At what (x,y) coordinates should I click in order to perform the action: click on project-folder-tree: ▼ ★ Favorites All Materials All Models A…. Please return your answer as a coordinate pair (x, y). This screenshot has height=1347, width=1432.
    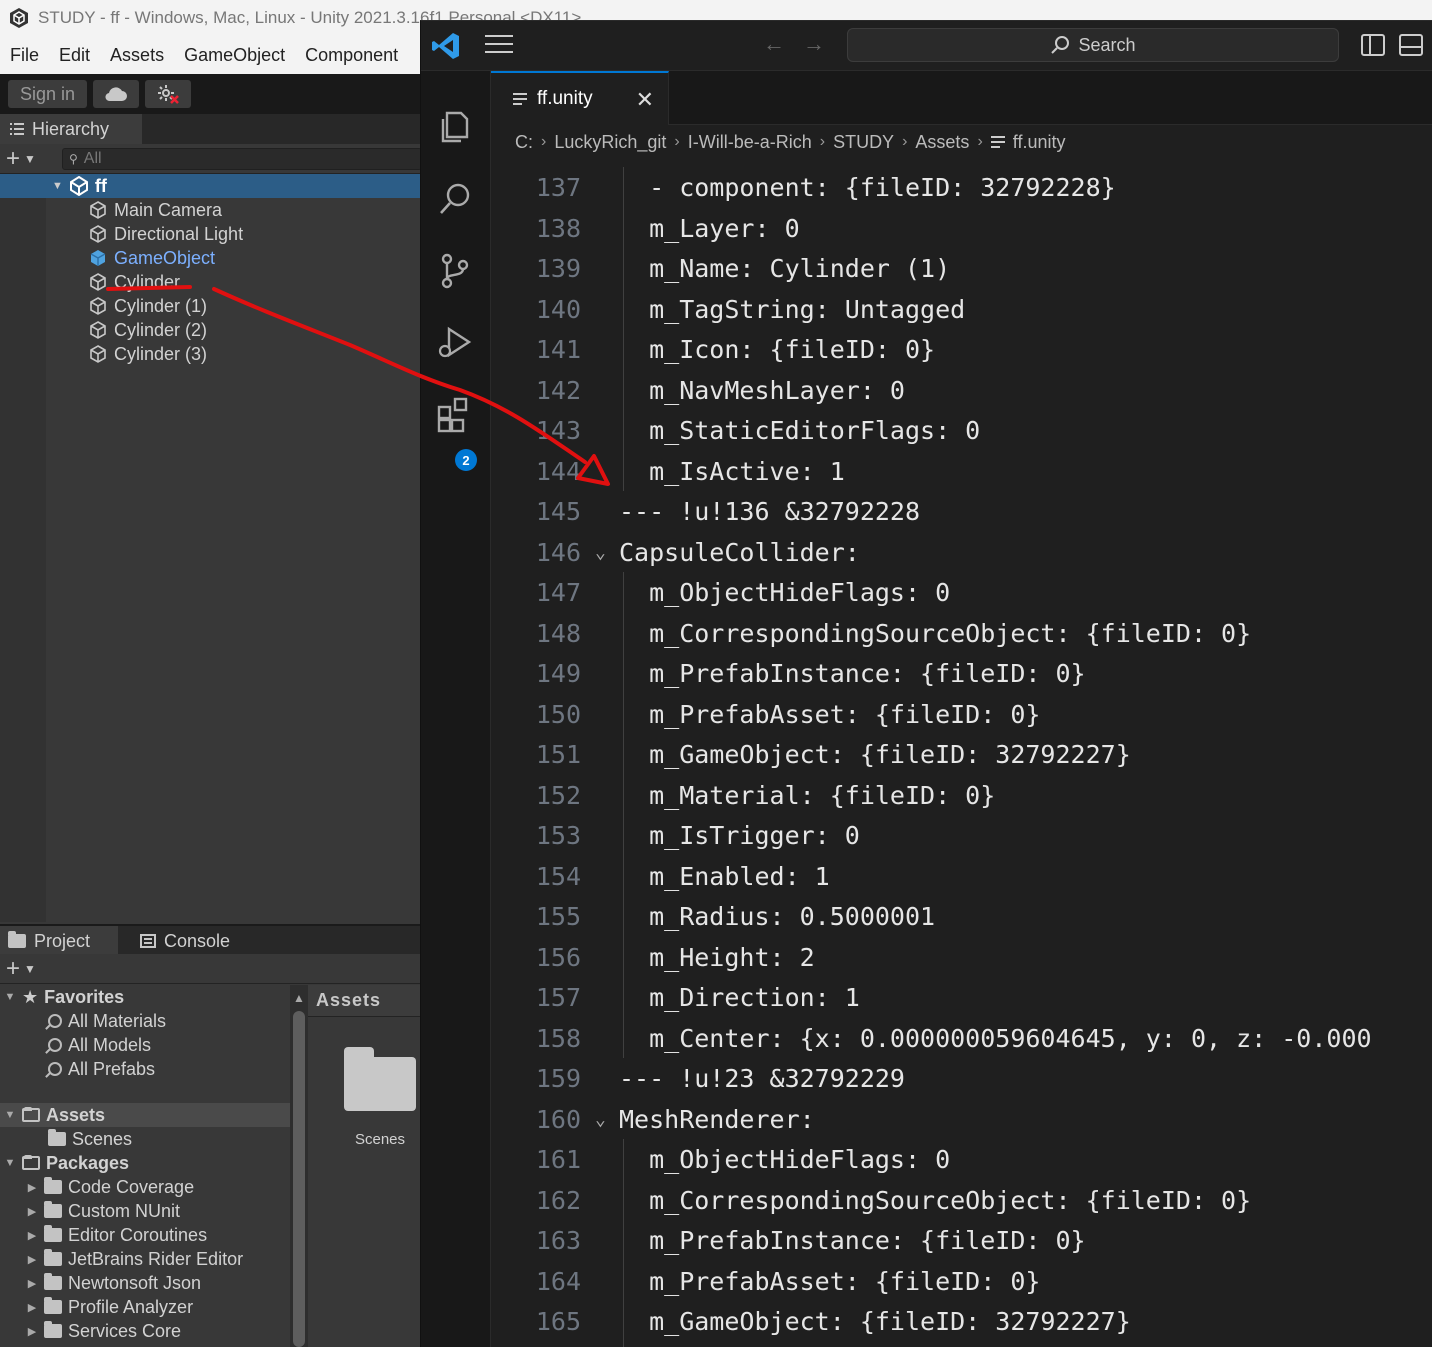
    Looking at the image, I should click on (145, 1166).